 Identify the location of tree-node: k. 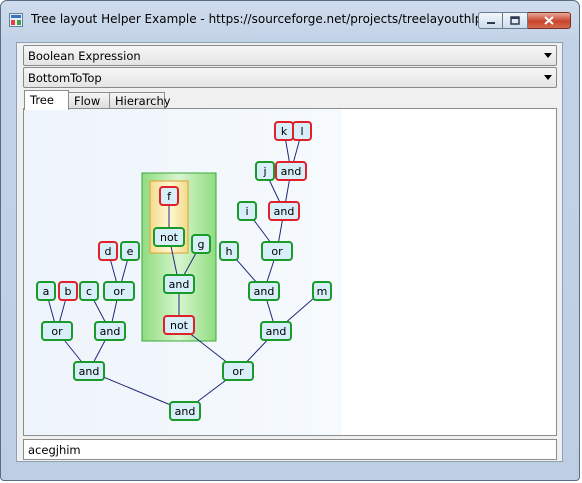
(284, 131).